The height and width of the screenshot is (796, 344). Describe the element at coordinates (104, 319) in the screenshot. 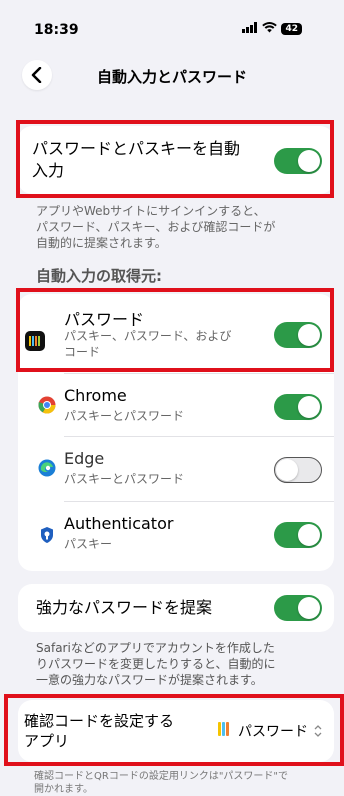

I see `source-name: パスワード` at that location.